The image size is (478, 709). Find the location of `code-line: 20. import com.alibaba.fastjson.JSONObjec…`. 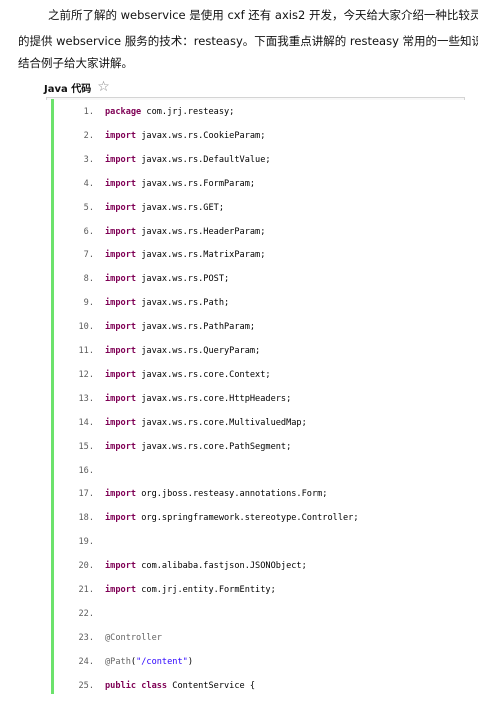

code-line: 20. import com.alibaba.fastjson.JSONObjec… is located at coordinates (255, 566).